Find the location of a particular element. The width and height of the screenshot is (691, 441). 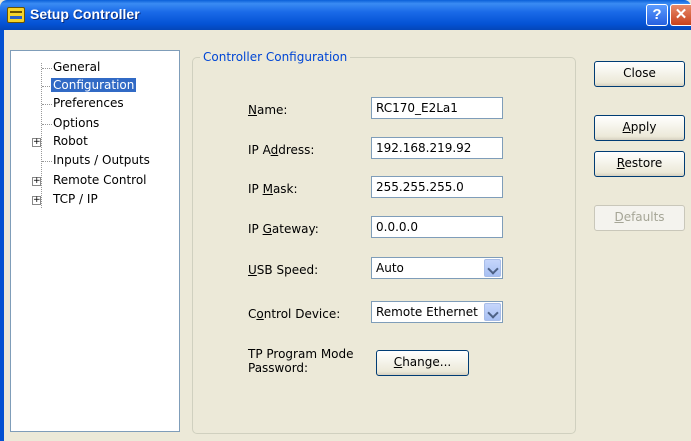

tree-item-remote-control: Remote Control is located at coordinates (100, 180).